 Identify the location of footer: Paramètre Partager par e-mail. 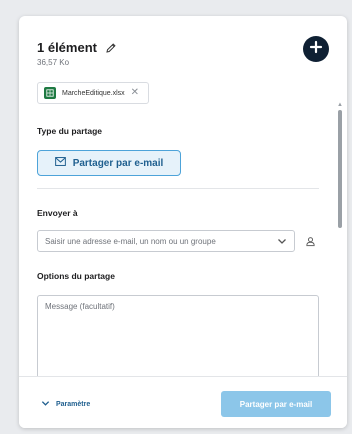
(183, 402).